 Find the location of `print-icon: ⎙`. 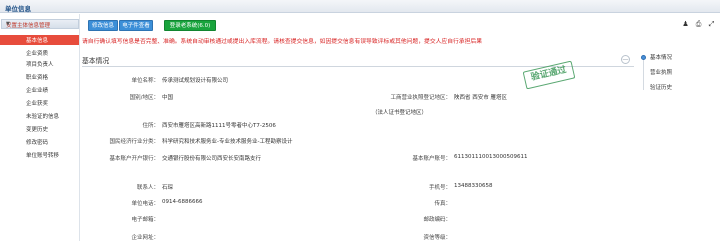

print-icon: ⎙ is located at coordinates (698, 24).